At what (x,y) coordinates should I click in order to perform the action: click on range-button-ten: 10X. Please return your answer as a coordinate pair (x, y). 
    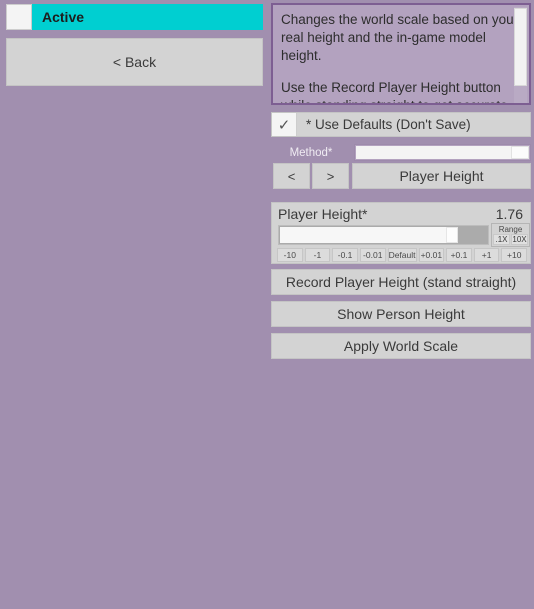
    Looking at the image, I should click on (519, 239).